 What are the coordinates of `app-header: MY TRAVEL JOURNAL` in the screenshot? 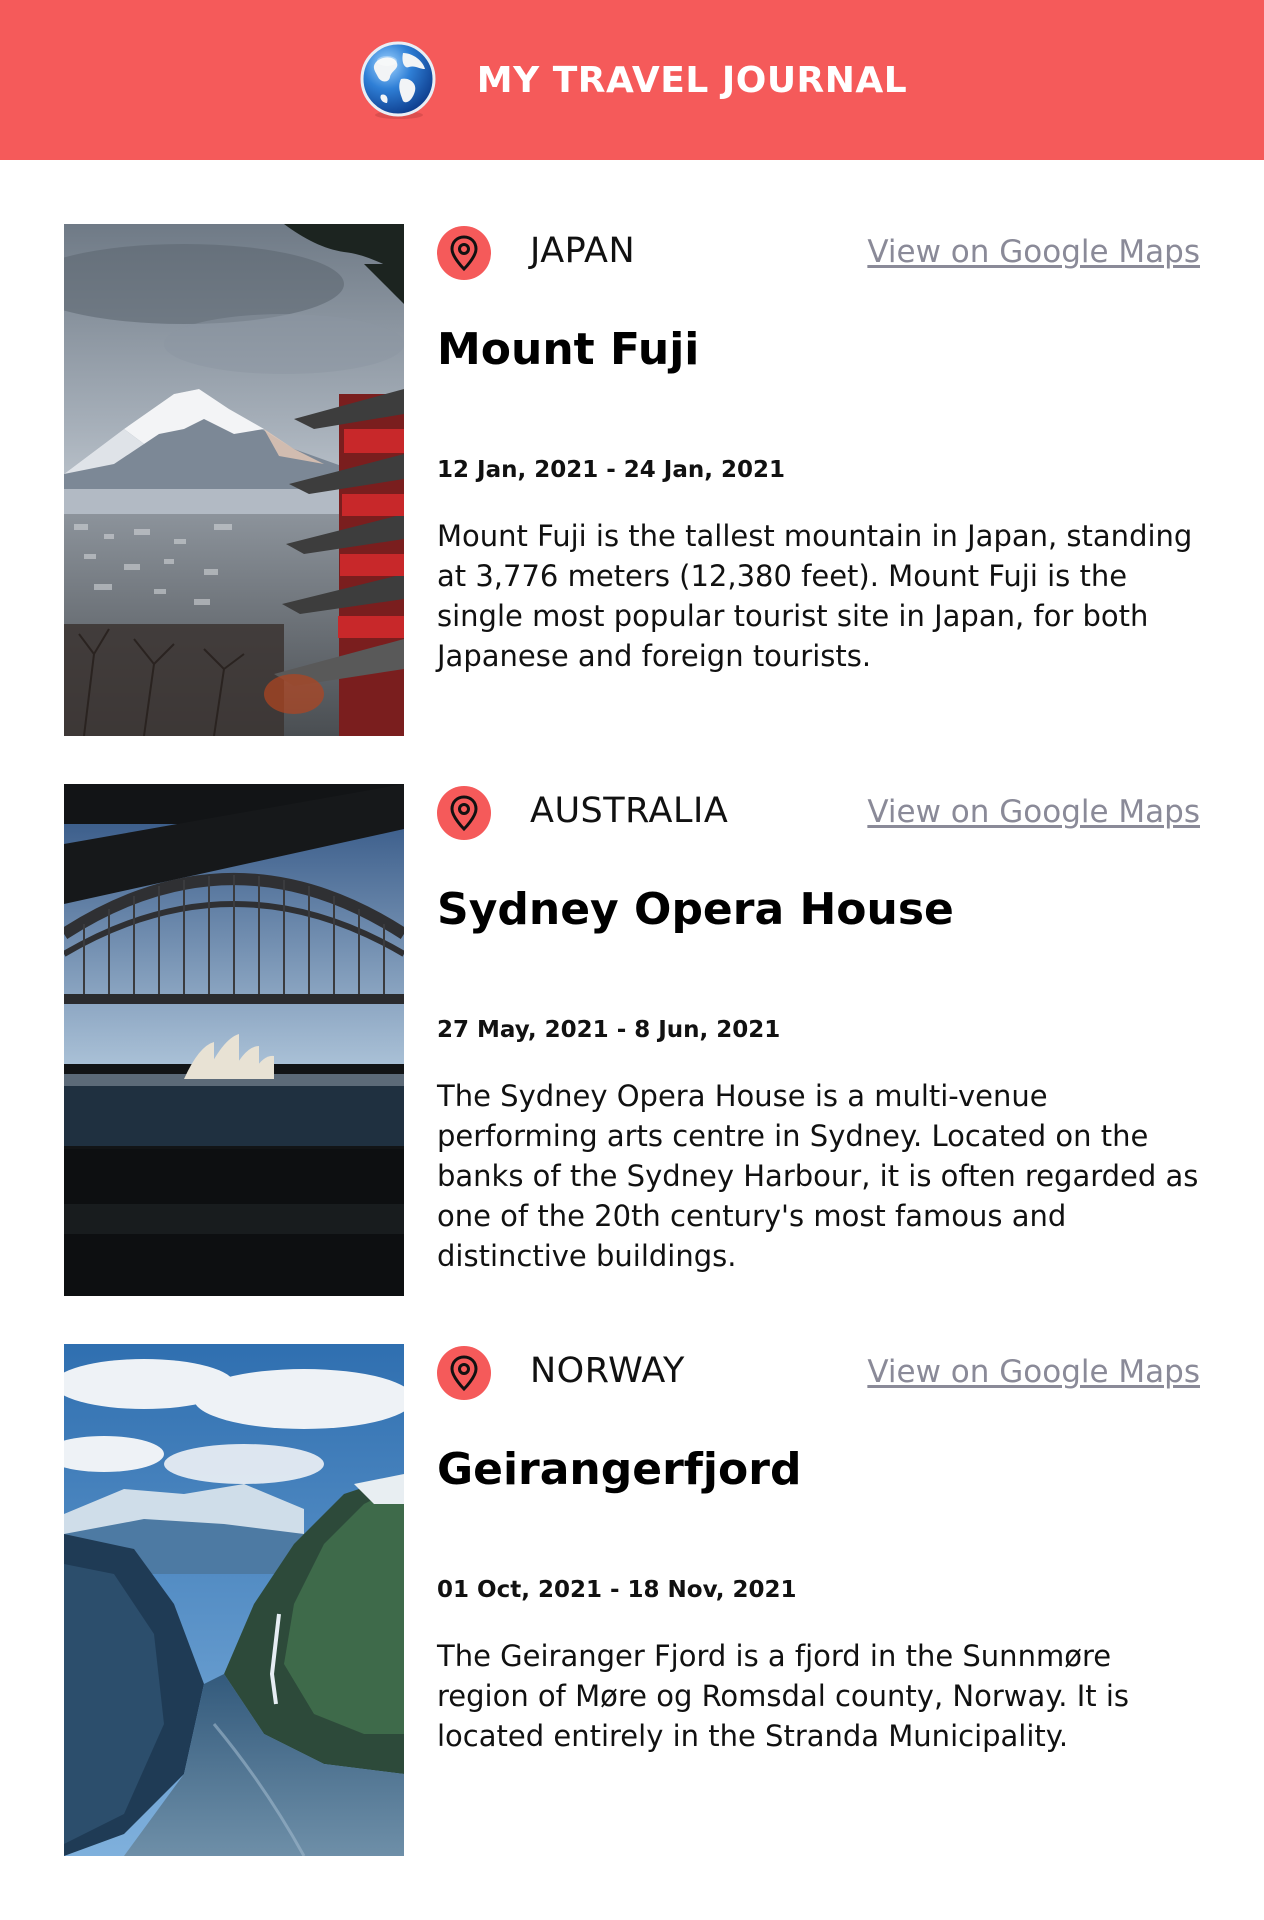 It's located at (632, 80).